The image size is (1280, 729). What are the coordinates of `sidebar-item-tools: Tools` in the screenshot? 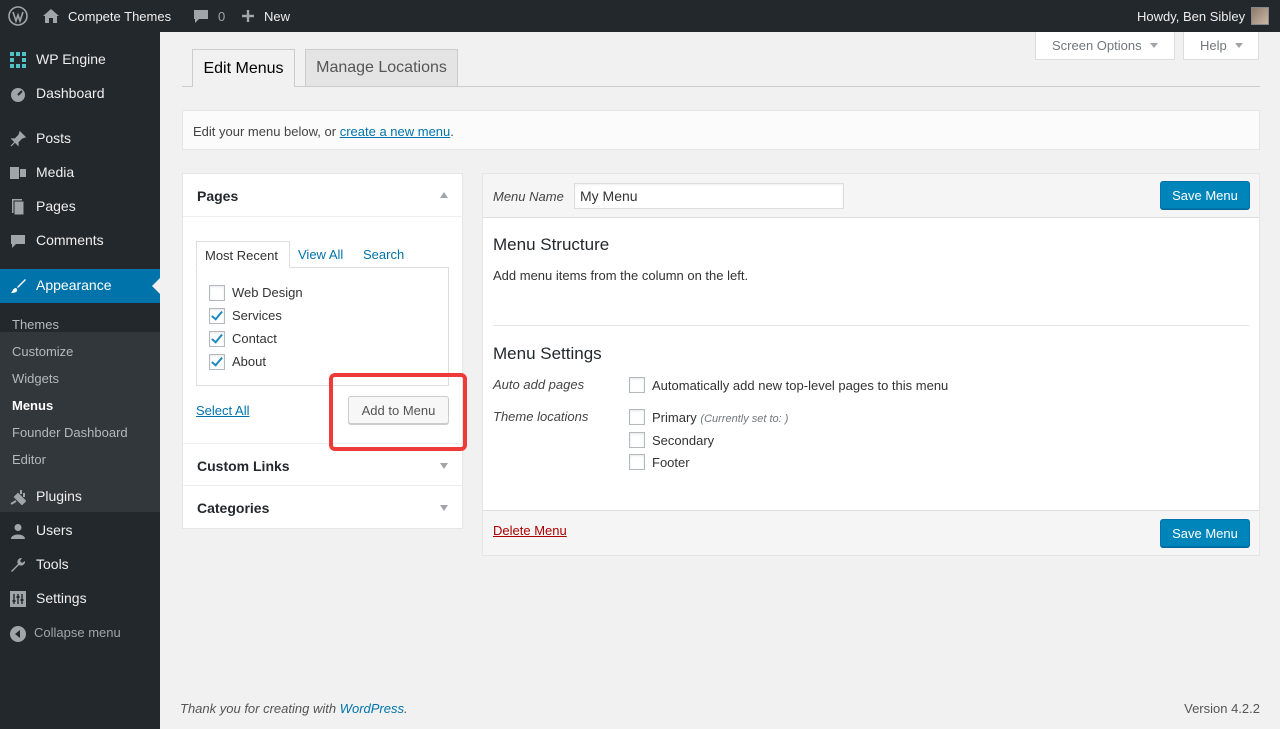 It's located at (80, 565).